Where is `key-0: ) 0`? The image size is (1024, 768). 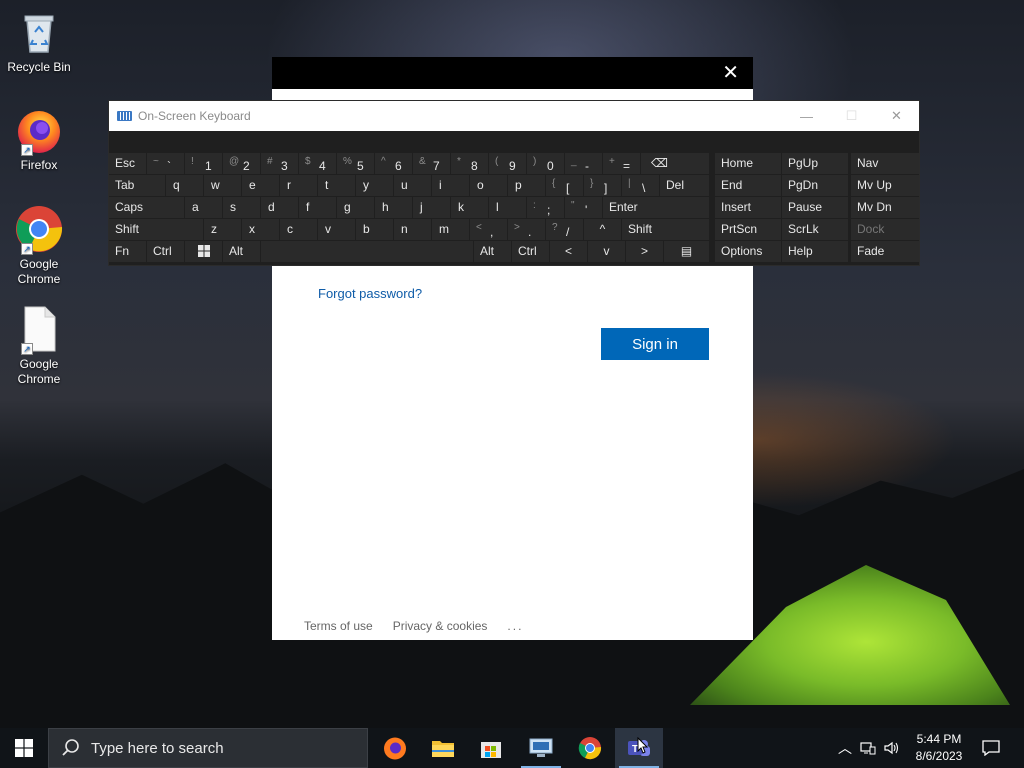 key-0: ) 0 is located at coordinates (545, 163).